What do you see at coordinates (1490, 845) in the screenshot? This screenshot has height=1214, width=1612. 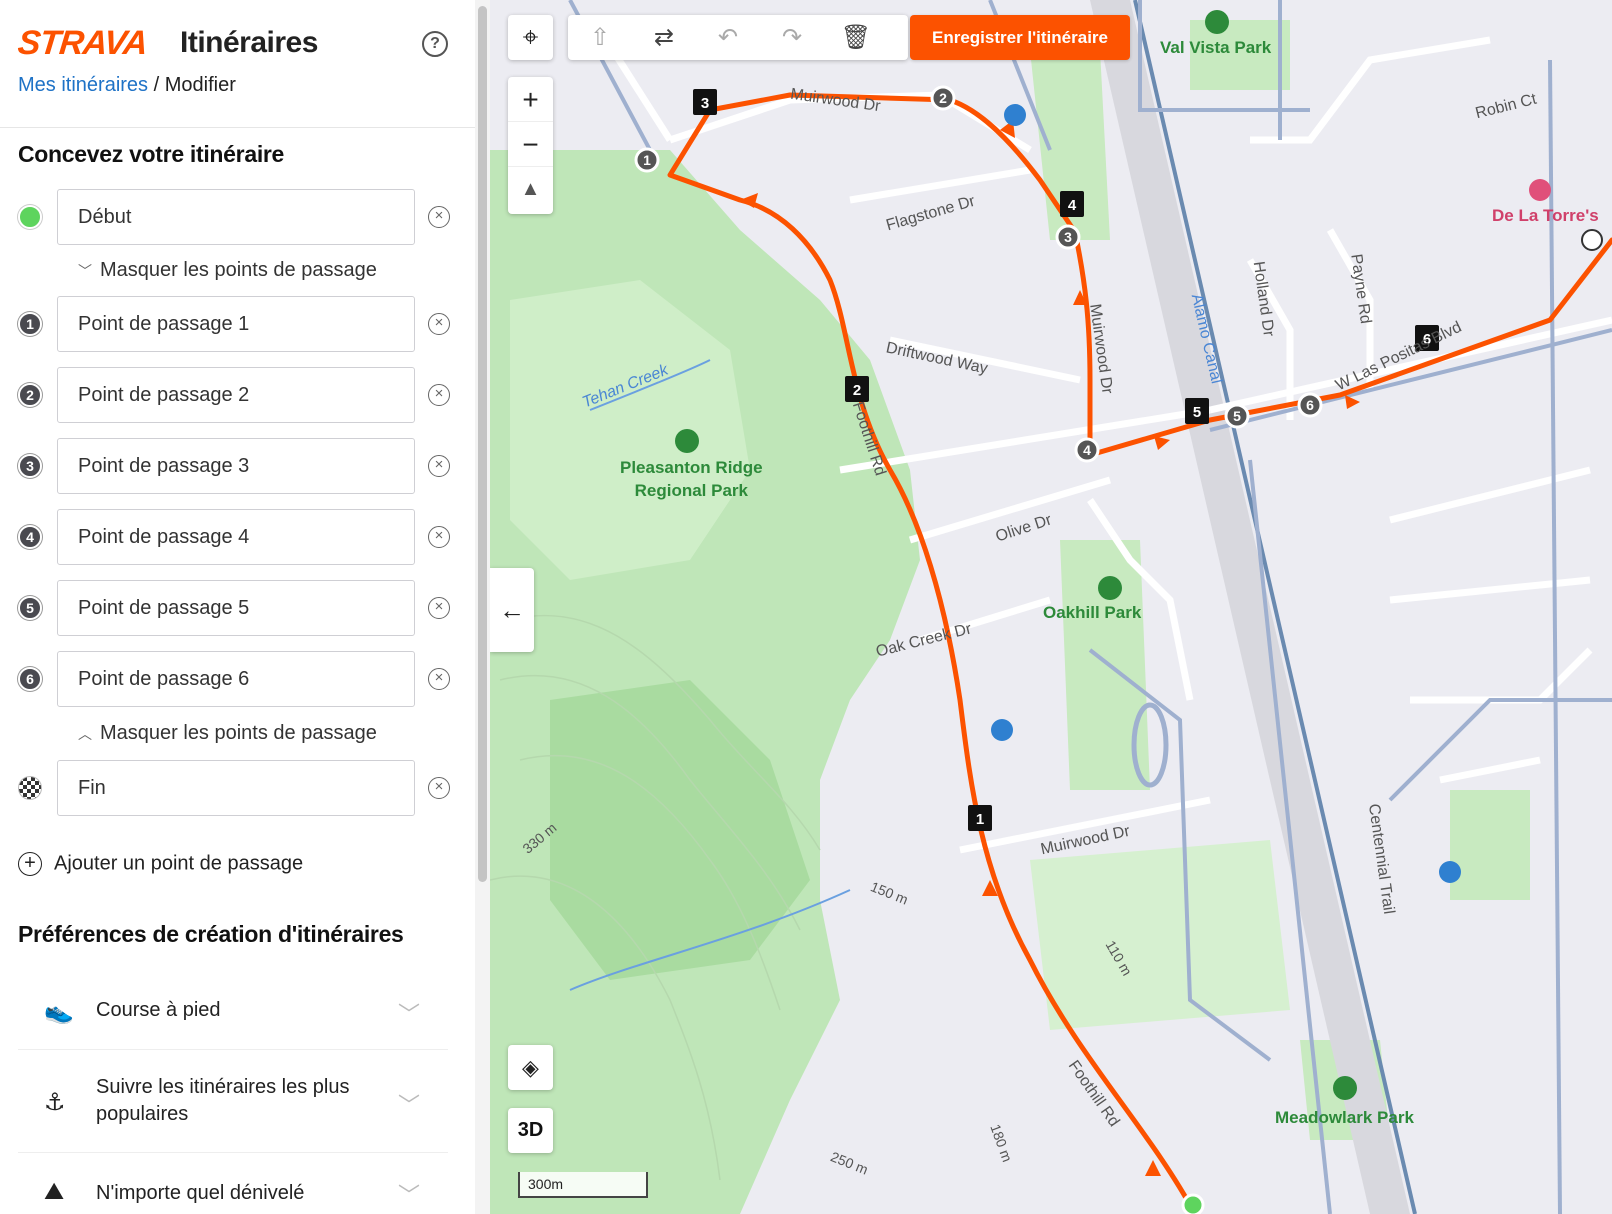 I see `small-park-area` at bounding box center [1490, 845].